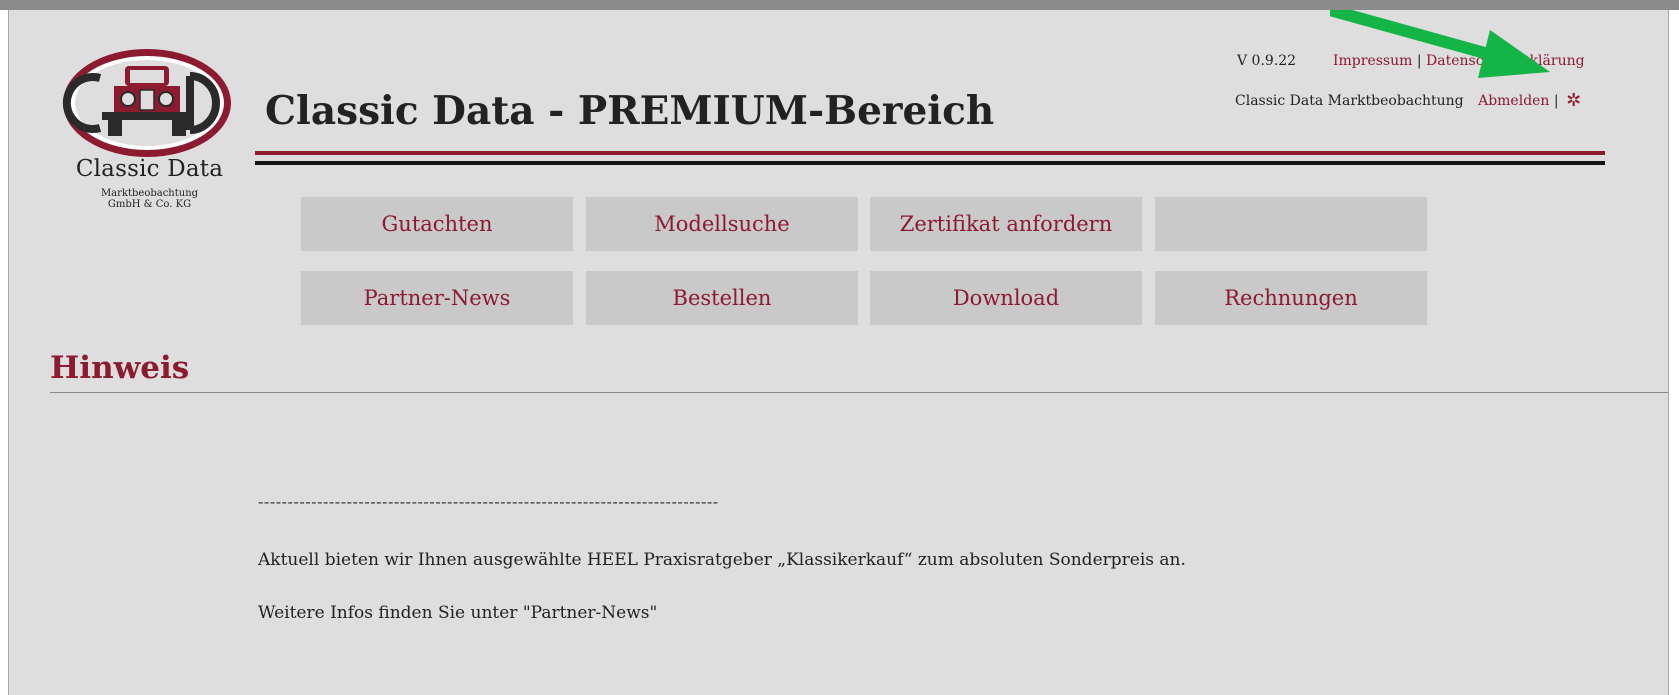 The height and width of the screenshot is (695, 1679). I want to click on nav-gutachten-button: Gutachten, so click(437, 224).